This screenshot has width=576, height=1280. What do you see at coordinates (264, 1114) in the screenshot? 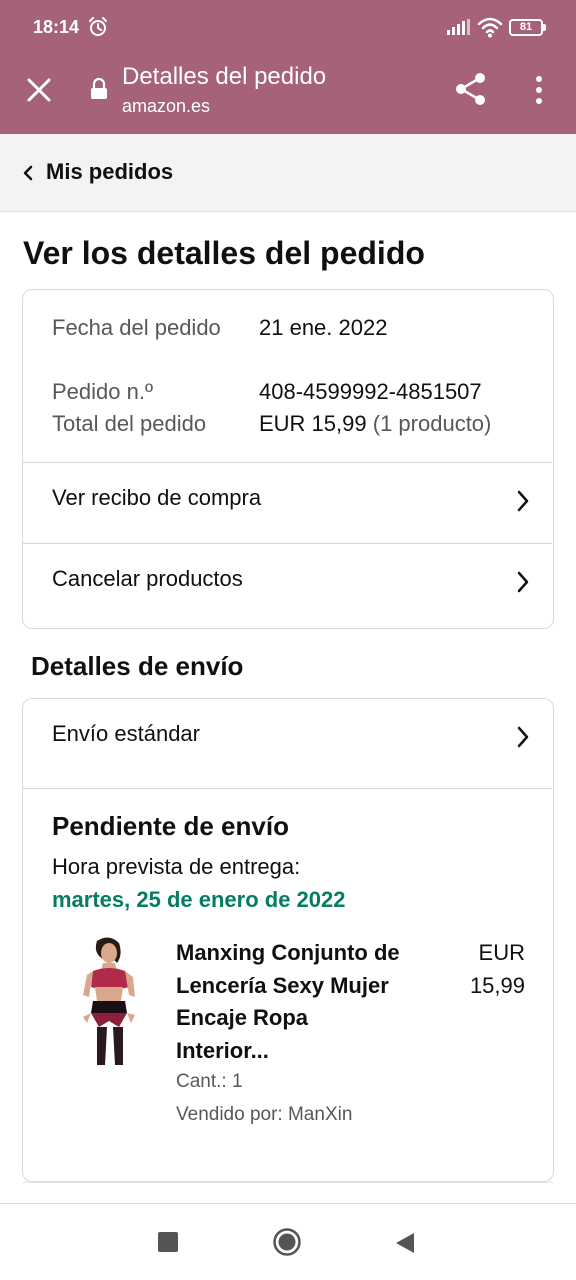
I see `product-seller: Vendido por: ManXin` at bounding box center [264, 1114].